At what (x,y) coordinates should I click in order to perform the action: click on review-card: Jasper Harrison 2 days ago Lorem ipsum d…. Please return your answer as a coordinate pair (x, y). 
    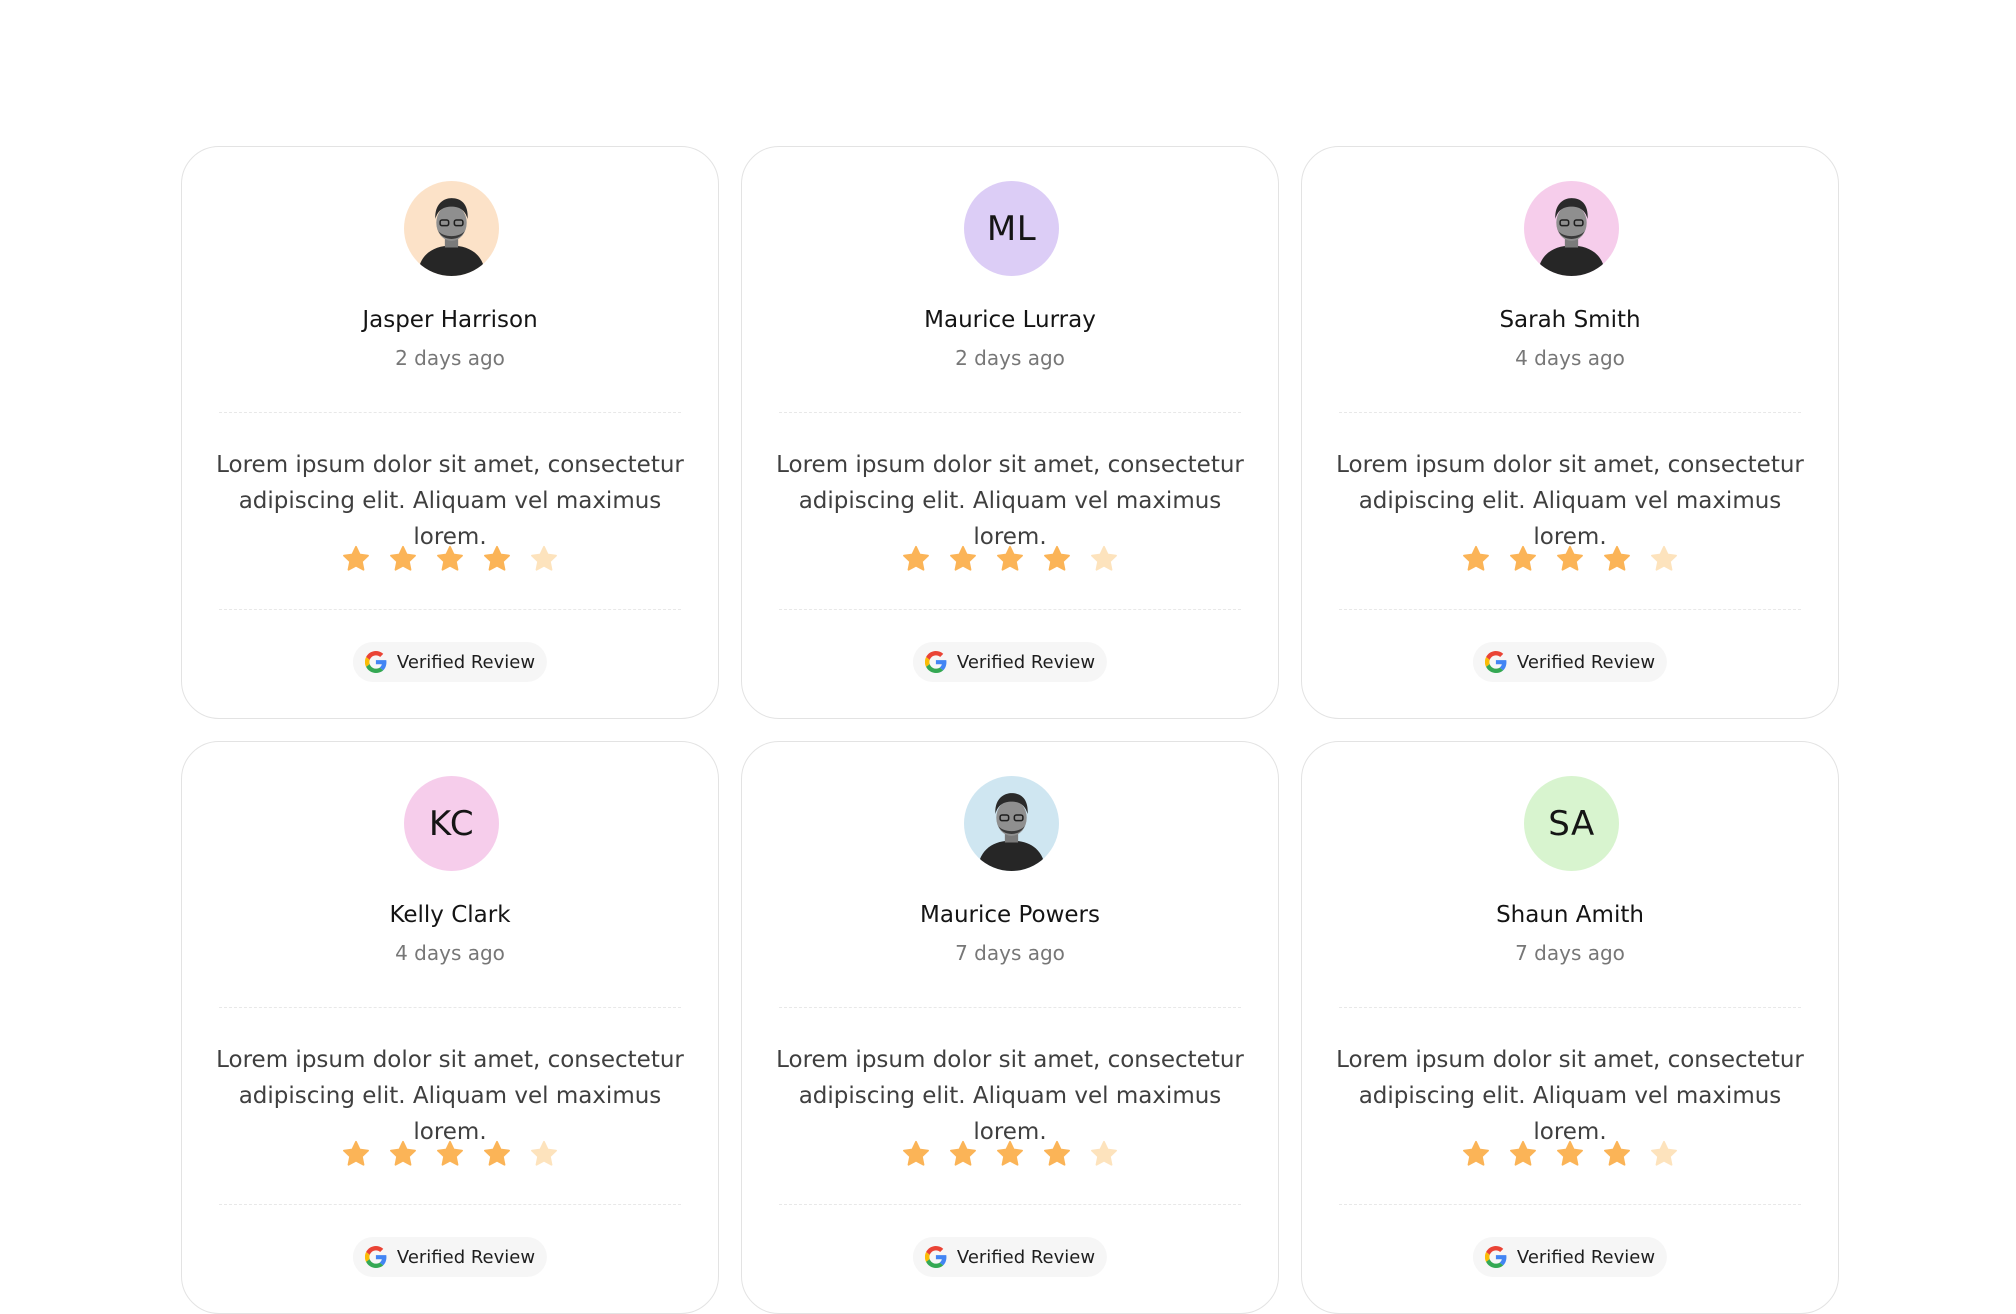
    Looking at the image, I should click on (450, 432).